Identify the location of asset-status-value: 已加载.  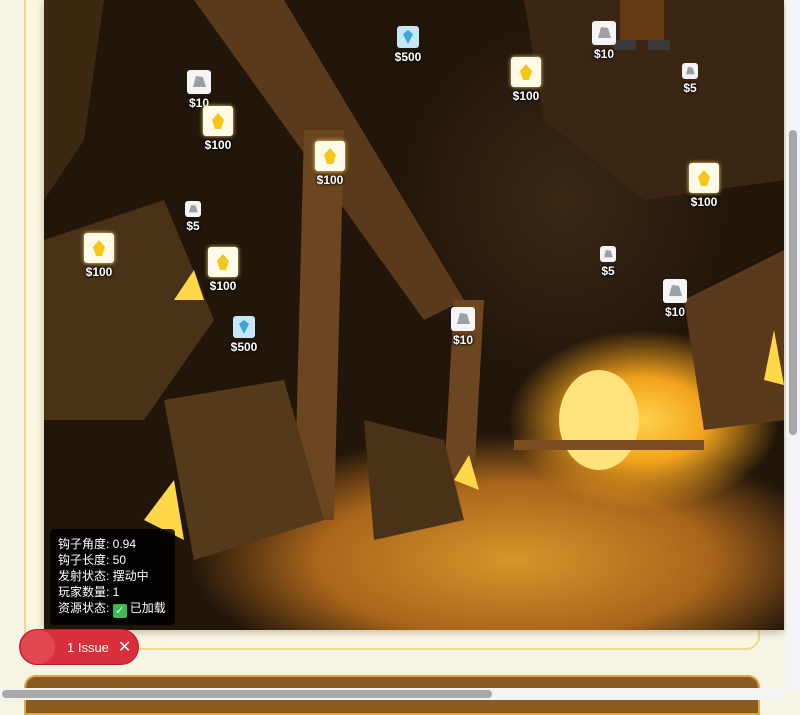
(147, 608).